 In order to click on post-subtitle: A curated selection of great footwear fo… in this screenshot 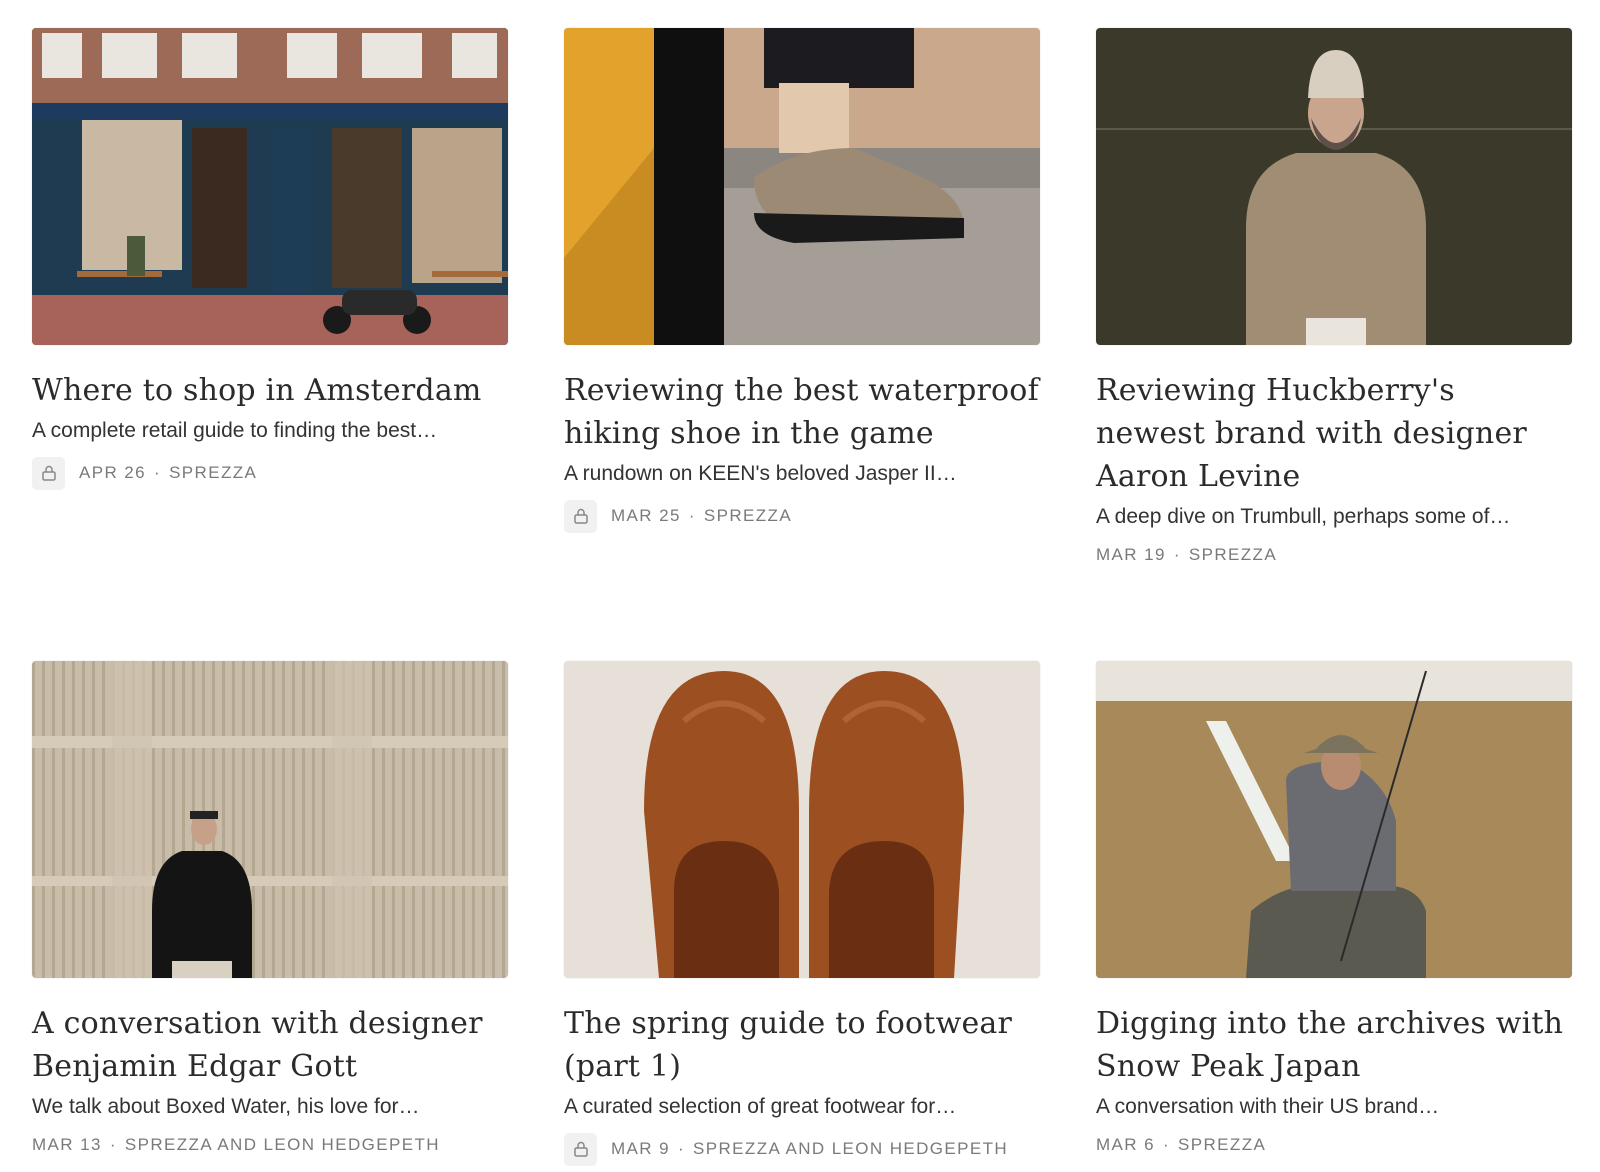, I will do `click(760, 1106)`.